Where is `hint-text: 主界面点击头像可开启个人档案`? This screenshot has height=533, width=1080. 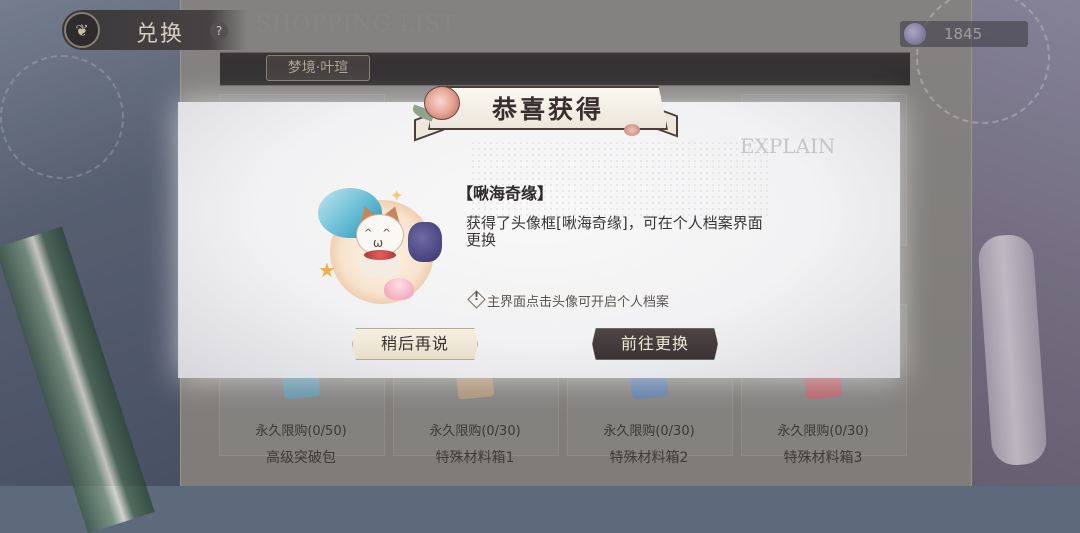
hint-text: 主界面点击头像可开启个人档案 is located at coordinates (578, 302).